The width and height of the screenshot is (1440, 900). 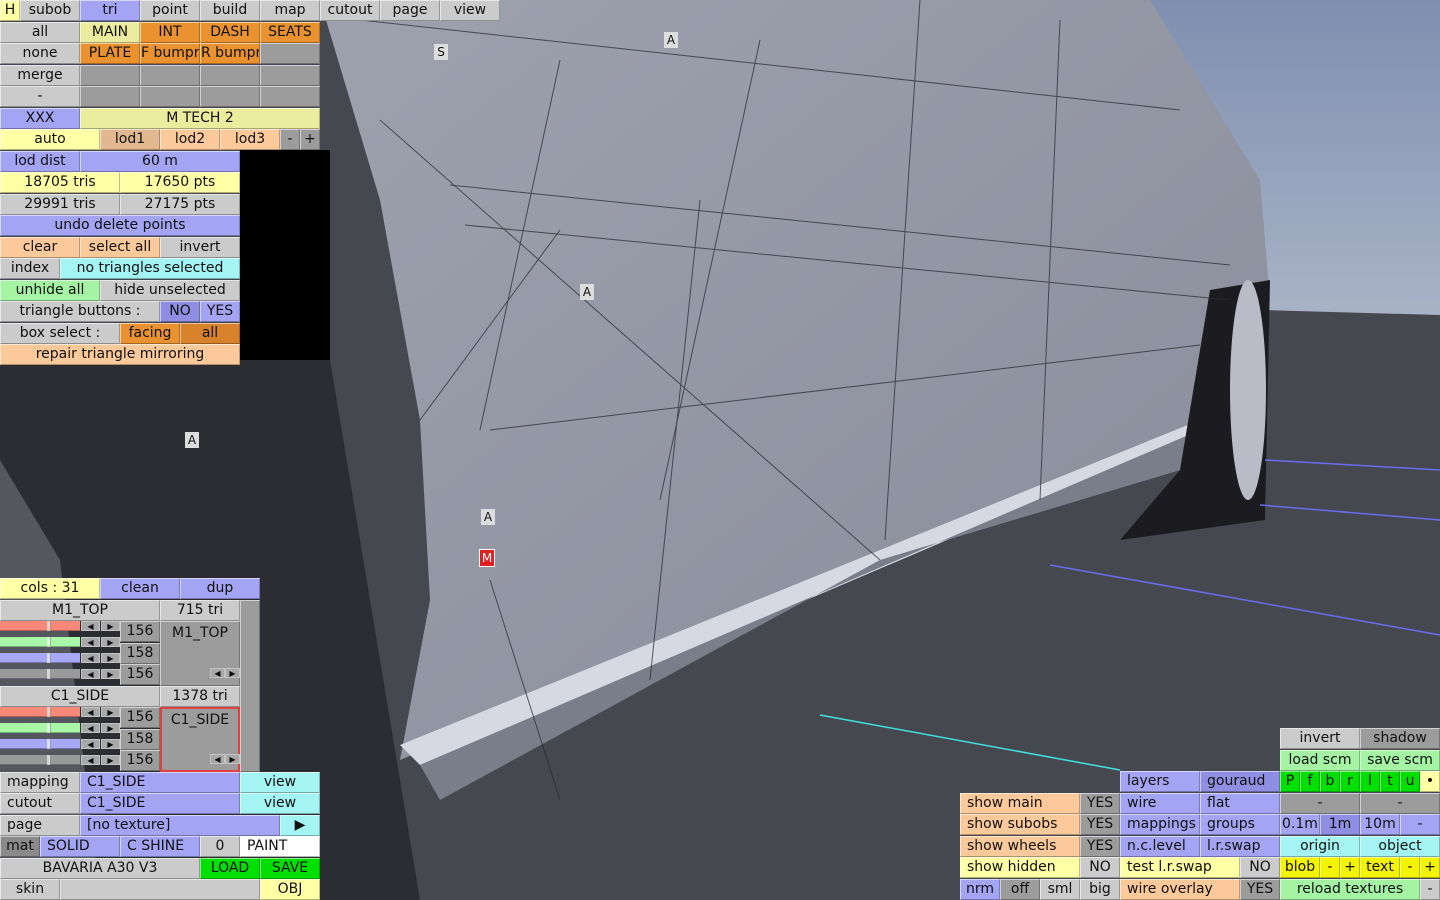 What do you see at coordinates (50, 139) in the screenshot?
I see `lod-auto-button: auto` at bounding box center [50, 139].